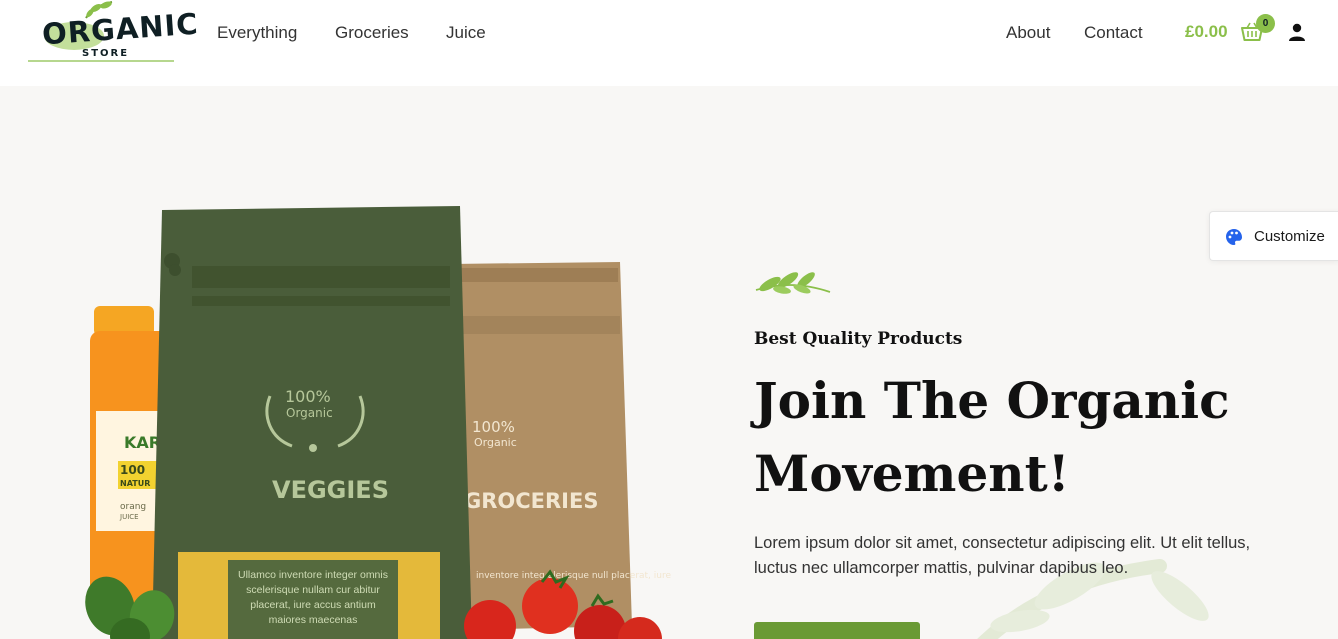  I want to click on kraft-badge-bottom: Organic, so click(495, 442).